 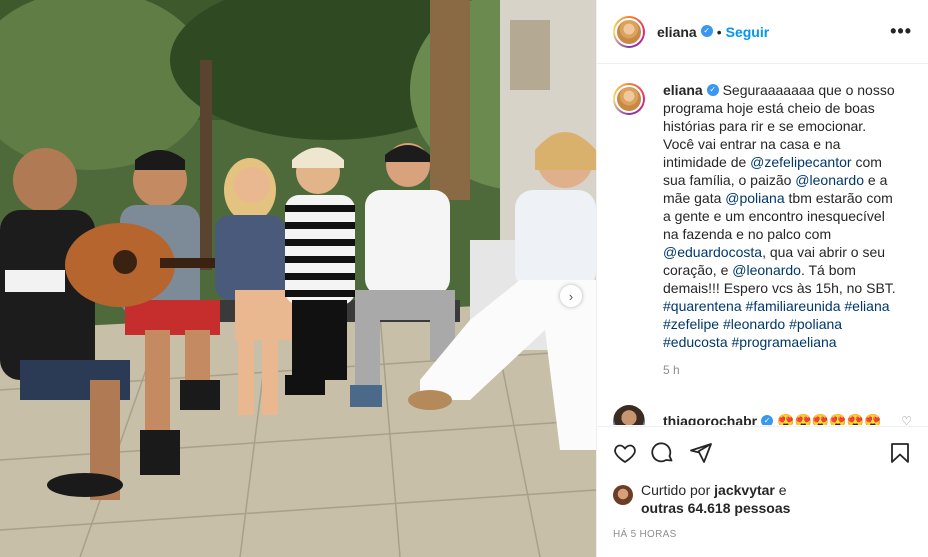 What do you see at coordinates (829, 419) in the screenshot?
I see `comment-body: 😍😍😍😍😍😍` at bounding box center [829, 419].